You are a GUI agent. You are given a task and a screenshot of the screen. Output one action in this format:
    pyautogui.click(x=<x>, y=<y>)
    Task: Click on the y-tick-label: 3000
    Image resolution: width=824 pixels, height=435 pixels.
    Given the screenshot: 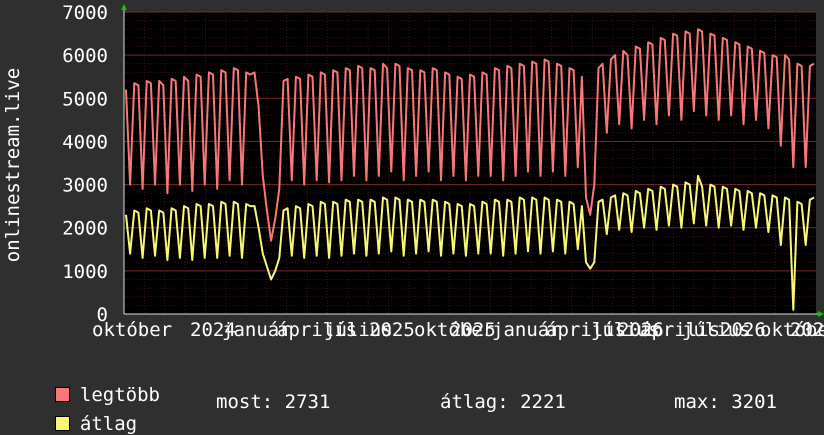 What is the action you would take?
    pyautogui.click(x=85, y=186)
    